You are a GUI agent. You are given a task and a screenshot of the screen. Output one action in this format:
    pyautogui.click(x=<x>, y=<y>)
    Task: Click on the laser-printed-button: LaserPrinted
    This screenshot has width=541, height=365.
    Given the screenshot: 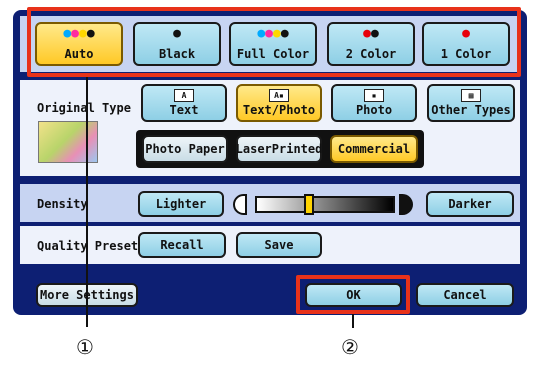 What is the action you would take?
    pyautogui.click(x=279, y=149)
    